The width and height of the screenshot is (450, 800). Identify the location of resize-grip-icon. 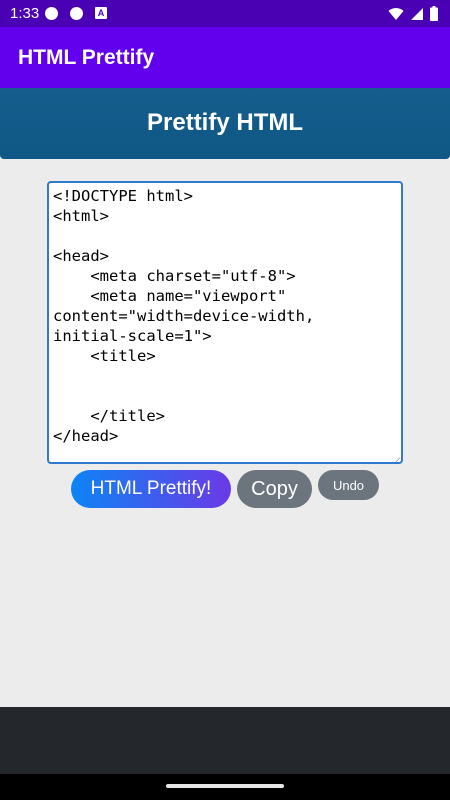
(397, 459).